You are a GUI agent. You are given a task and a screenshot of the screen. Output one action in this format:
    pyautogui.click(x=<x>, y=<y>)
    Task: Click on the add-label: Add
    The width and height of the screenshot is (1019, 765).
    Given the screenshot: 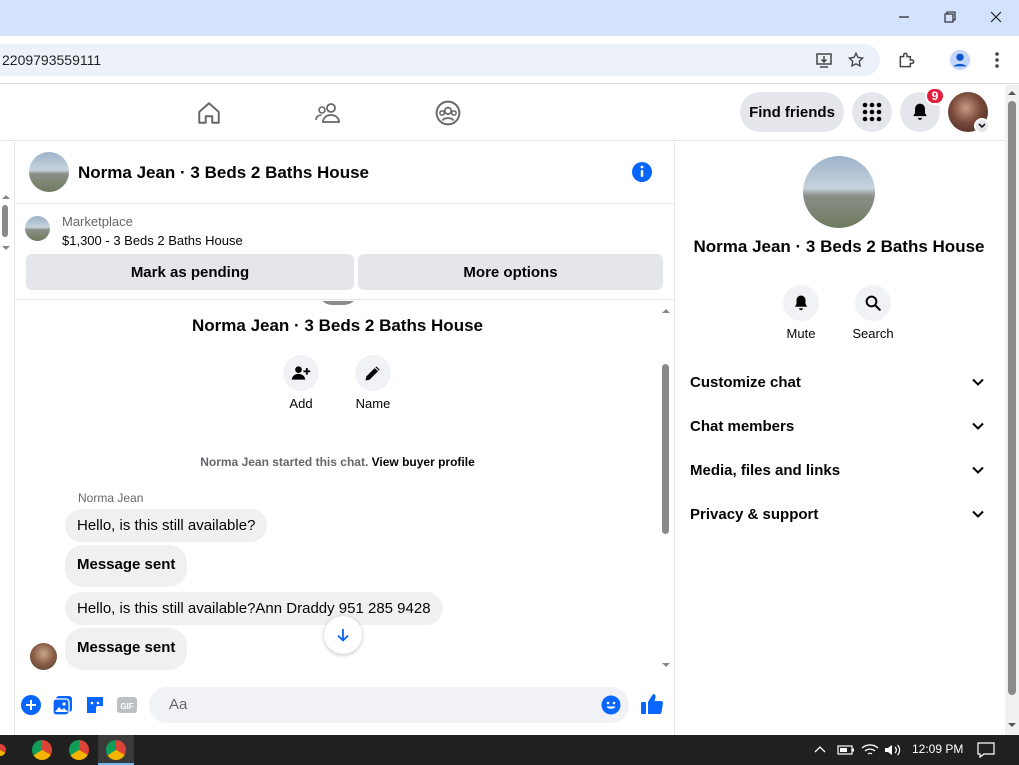 What is the action you would take?
    pyautogui.click(x=301, y=403)
    